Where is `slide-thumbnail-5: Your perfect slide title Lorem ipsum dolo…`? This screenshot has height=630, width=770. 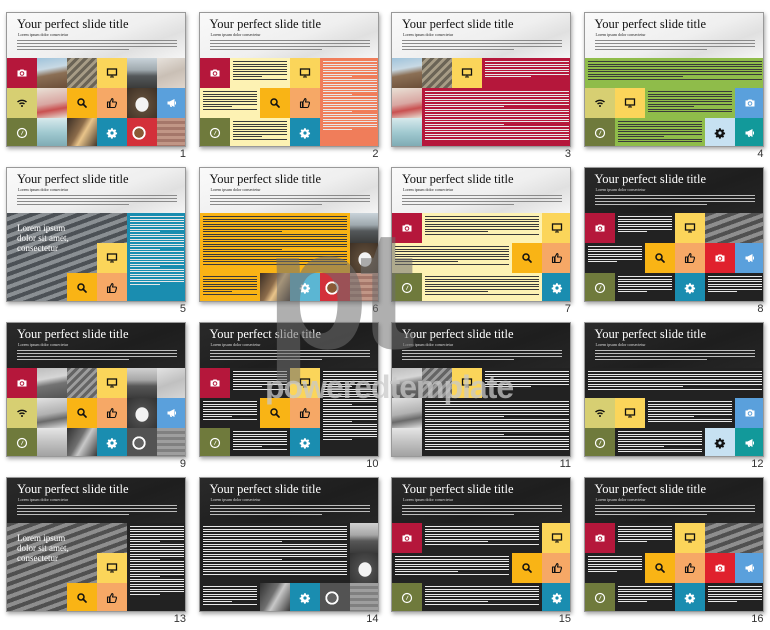
slide-thumbnail-5: Your perfect slide title Lorem ipsum dolo… is located at coordinates (96, 234).